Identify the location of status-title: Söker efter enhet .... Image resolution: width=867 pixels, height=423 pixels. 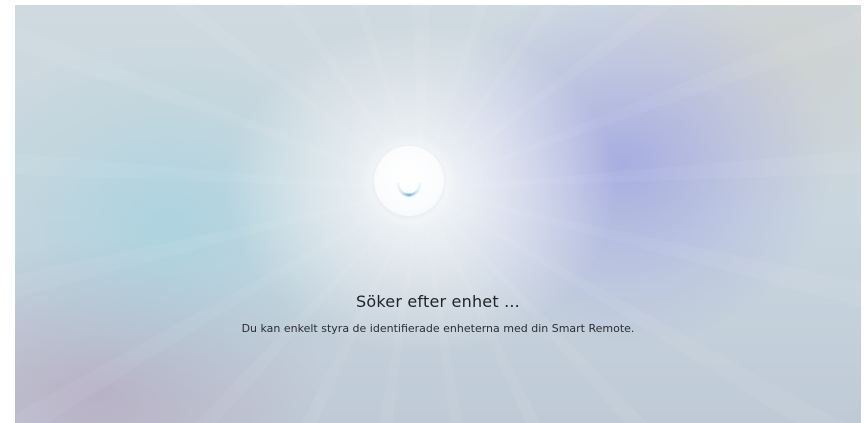
(438, 301).